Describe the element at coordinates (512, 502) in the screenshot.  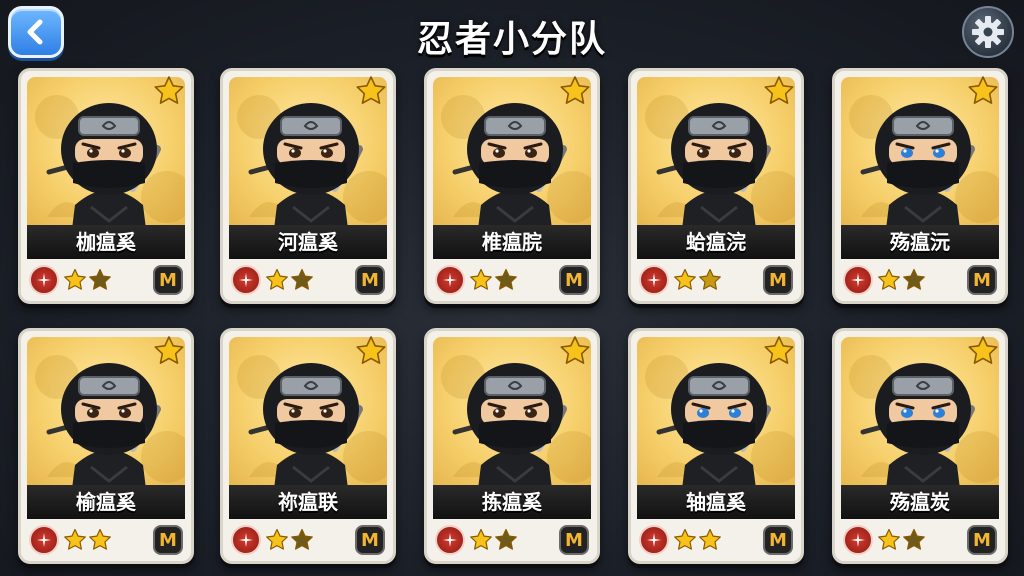
I see `ninja-name: 拣瘟奚` at that location.